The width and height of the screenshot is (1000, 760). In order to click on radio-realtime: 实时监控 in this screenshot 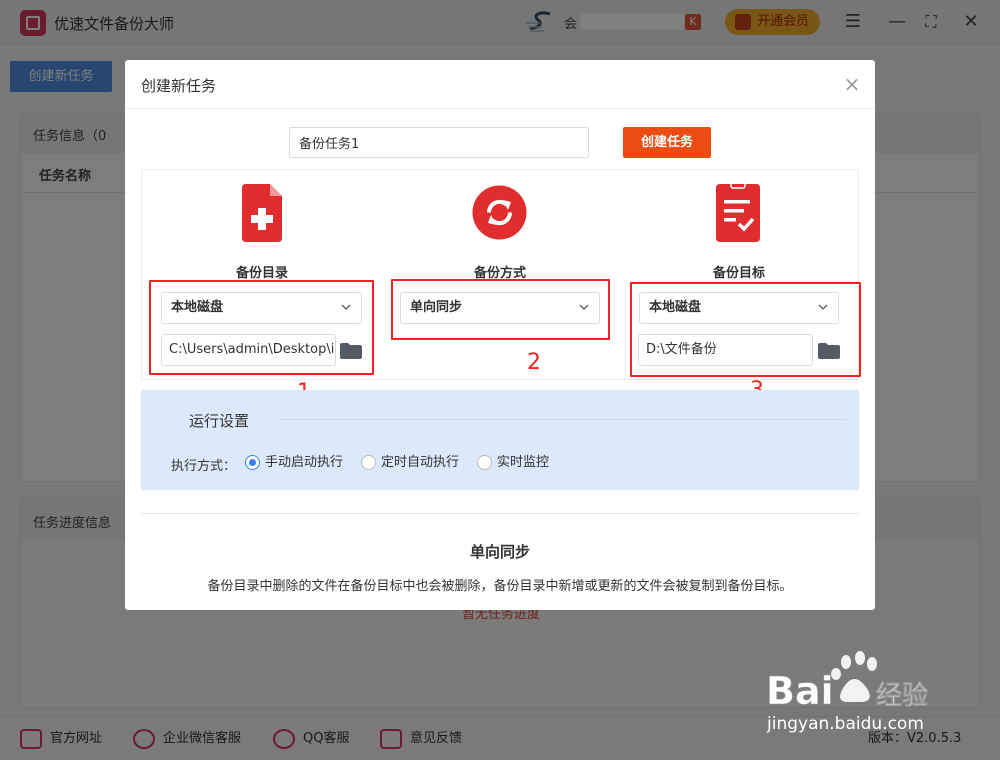, I will do `click(513, 463)`.